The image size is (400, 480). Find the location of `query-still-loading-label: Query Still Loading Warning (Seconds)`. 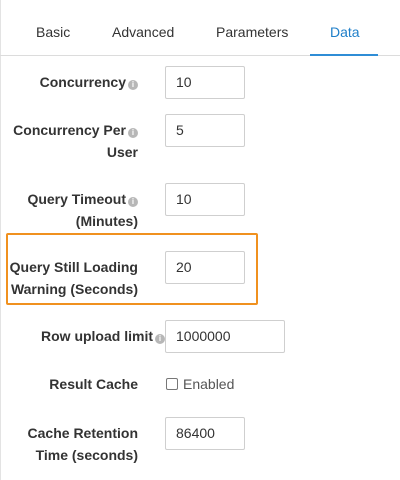

query-still-loading-label: Query Still Loading Warning (Seconds) is located at coordinates (74, 278).